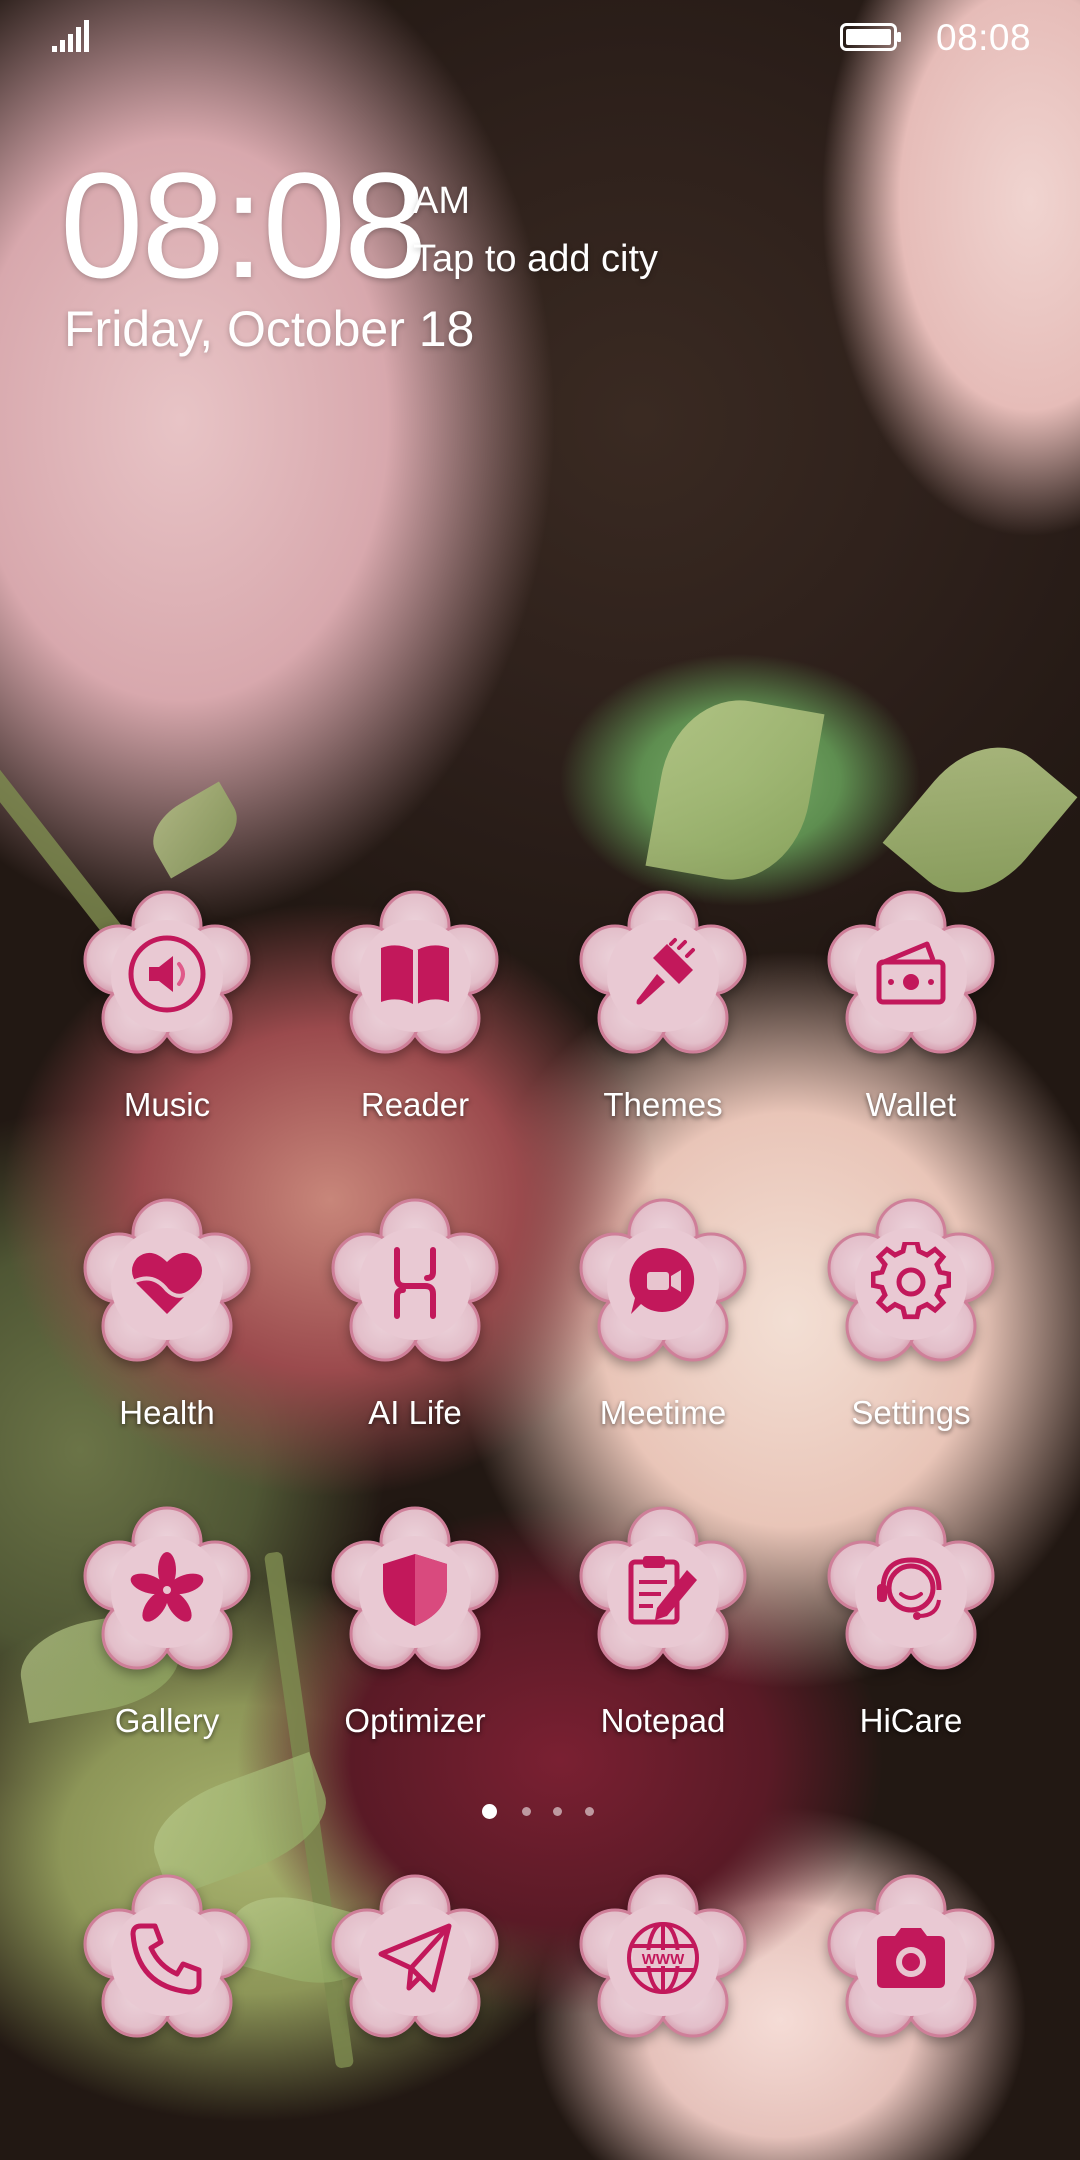 This screenshot has width=1080, height=2160. I want to click on app-label: Gallery, so click(167, 1720).